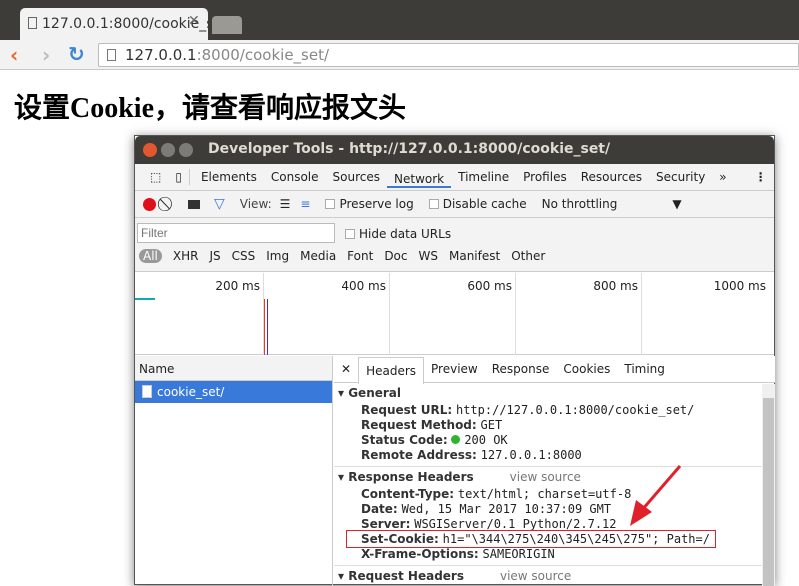 The height and width of the screenshot is (586, 799). Describe the element at coordinates (579, 204) in the screenshot. I see `throttling-value: No throttling` at that location.